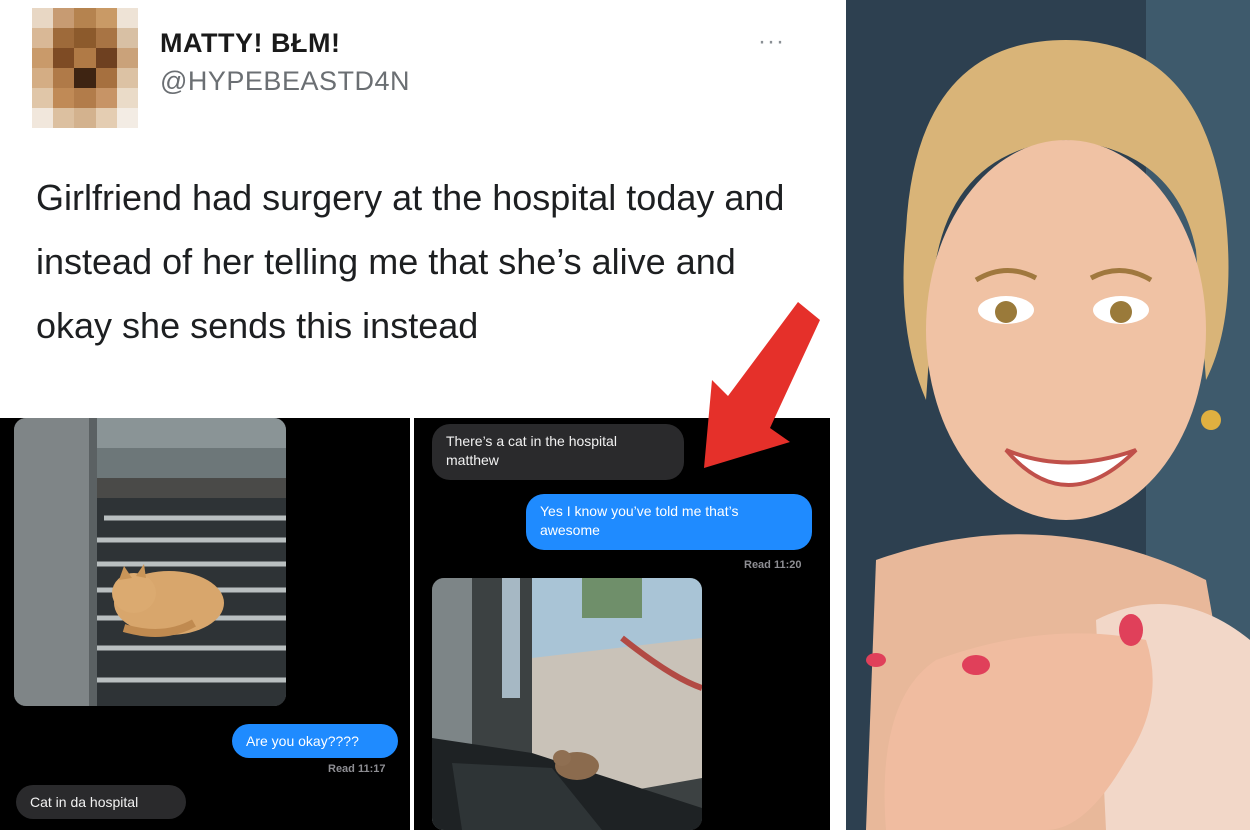 The width and height of the screenshot is (1250, 830). What do you see at coordinates (357, 769) in the screenshot?
I see `read-receipt: Read 11:17` at bounding box center [357, 769].